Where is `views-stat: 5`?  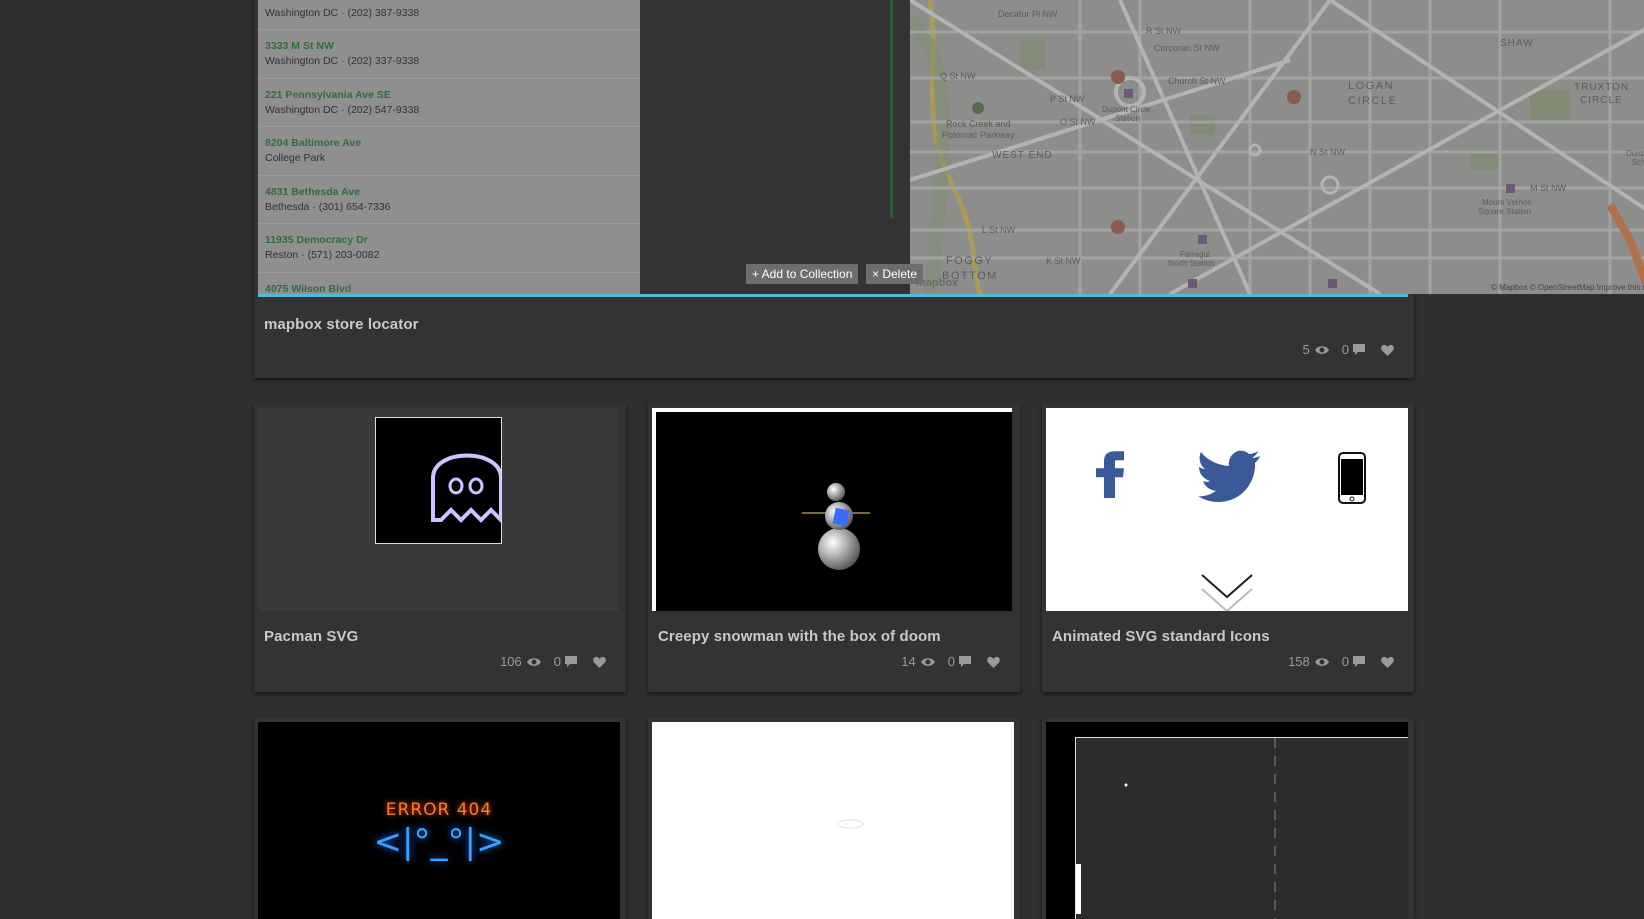 views-stat: 5 is located at coordinates (1316, 349).